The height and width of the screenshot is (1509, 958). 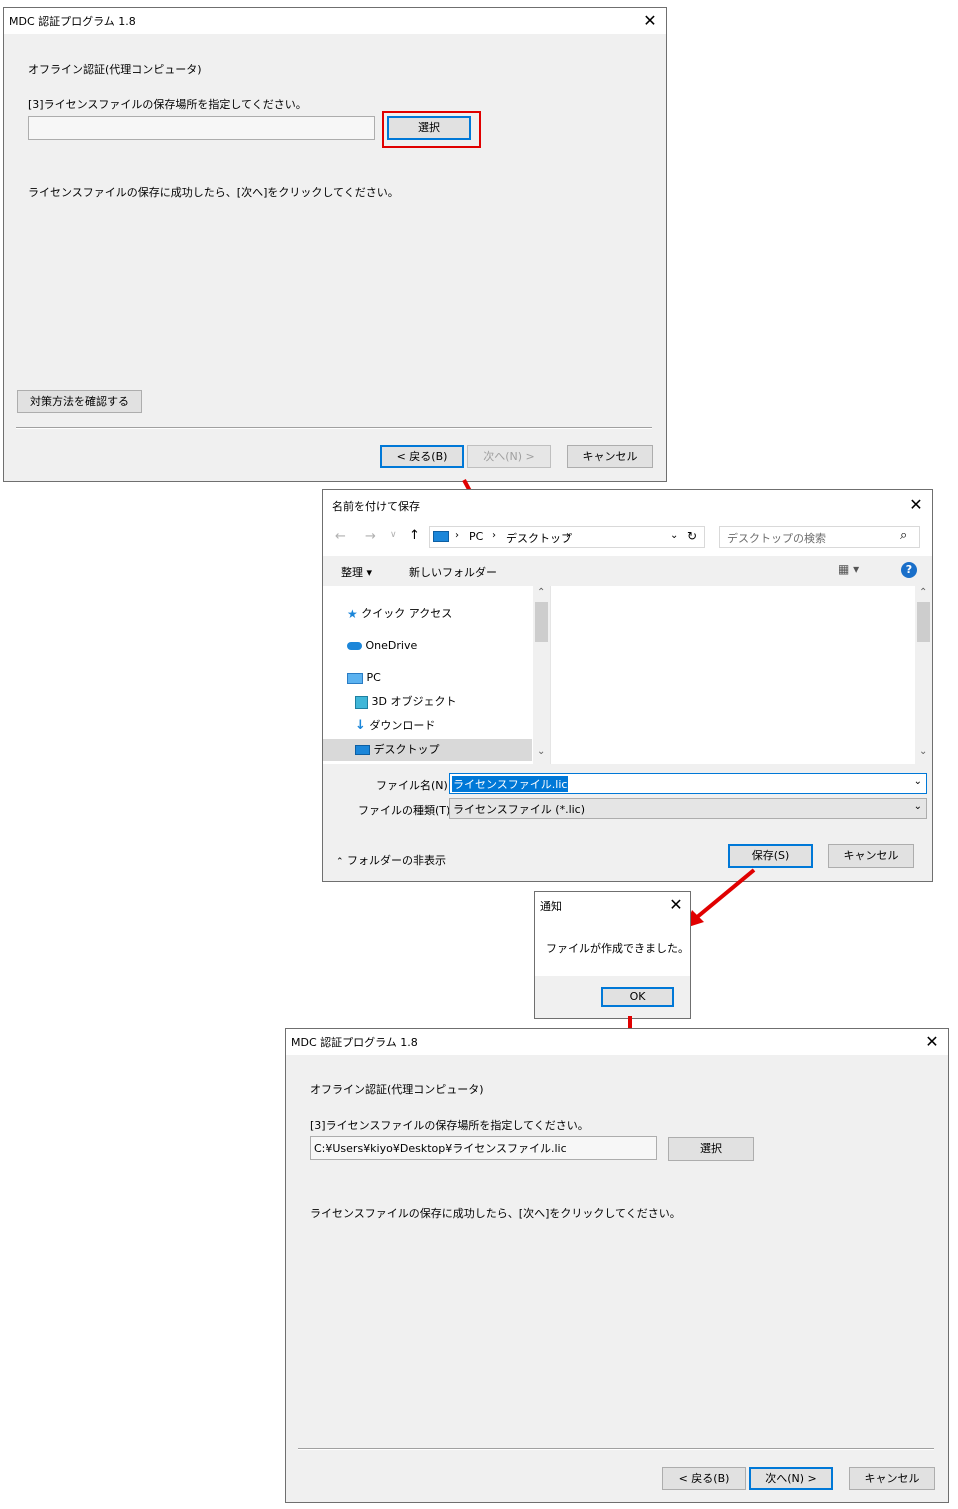 What do you see at coordinates (373, 677) in the screenshot?
I see `nav-label: PC` at bounding box center [373, 677].